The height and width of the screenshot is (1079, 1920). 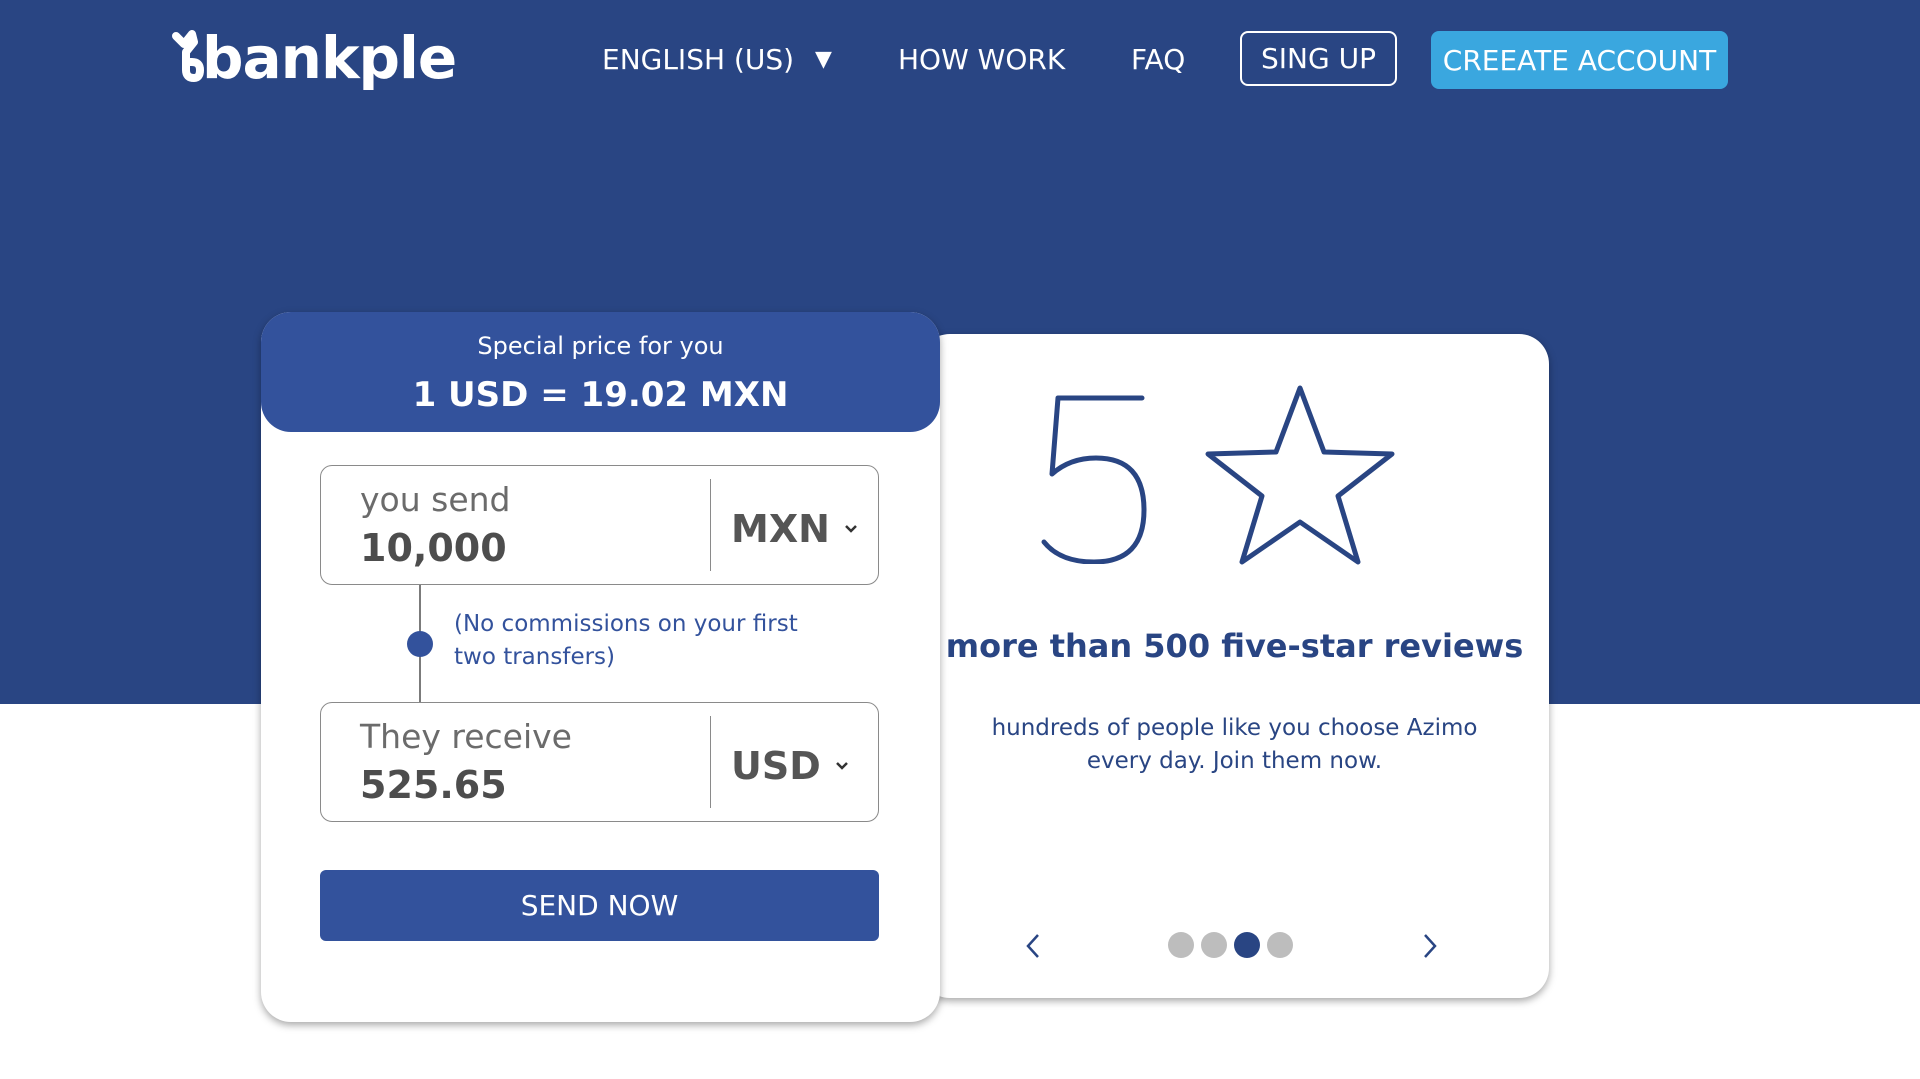 I want to click on receive-currency-select: USD, so click(x=790, y=766).